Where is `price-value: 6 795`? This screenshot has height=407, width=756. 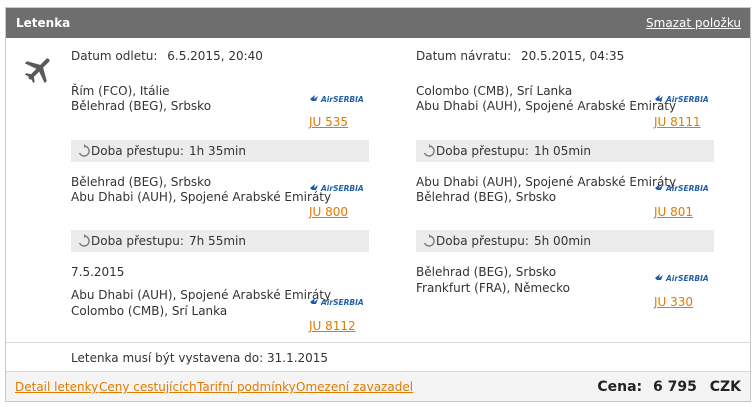 price-value: 6 795 is located at coordinates (675, 387).